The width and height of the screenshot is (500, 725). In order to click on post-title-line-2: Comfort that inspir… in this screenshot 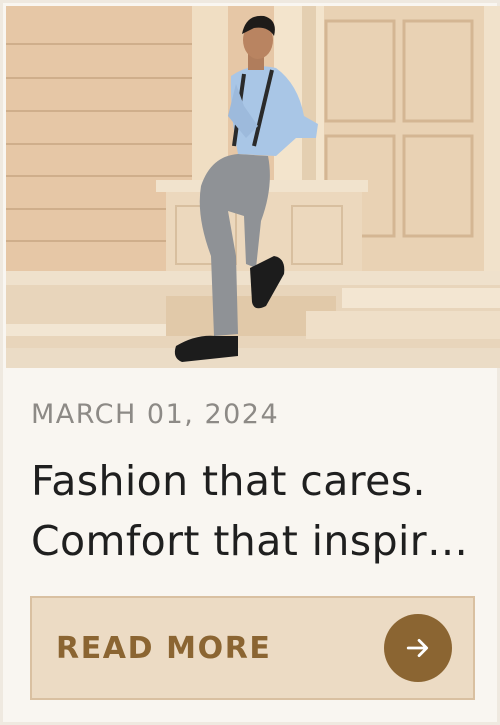, I will do `click(250, 541)`.